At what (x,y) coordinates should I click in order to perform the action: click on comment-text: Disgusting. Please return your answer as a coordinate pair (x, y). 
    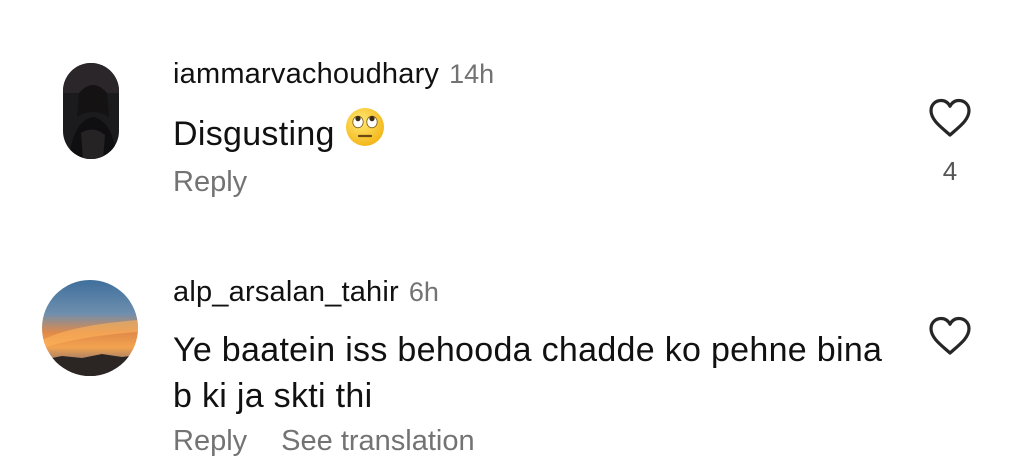
    Looking at the image, I should click on (254, 133).